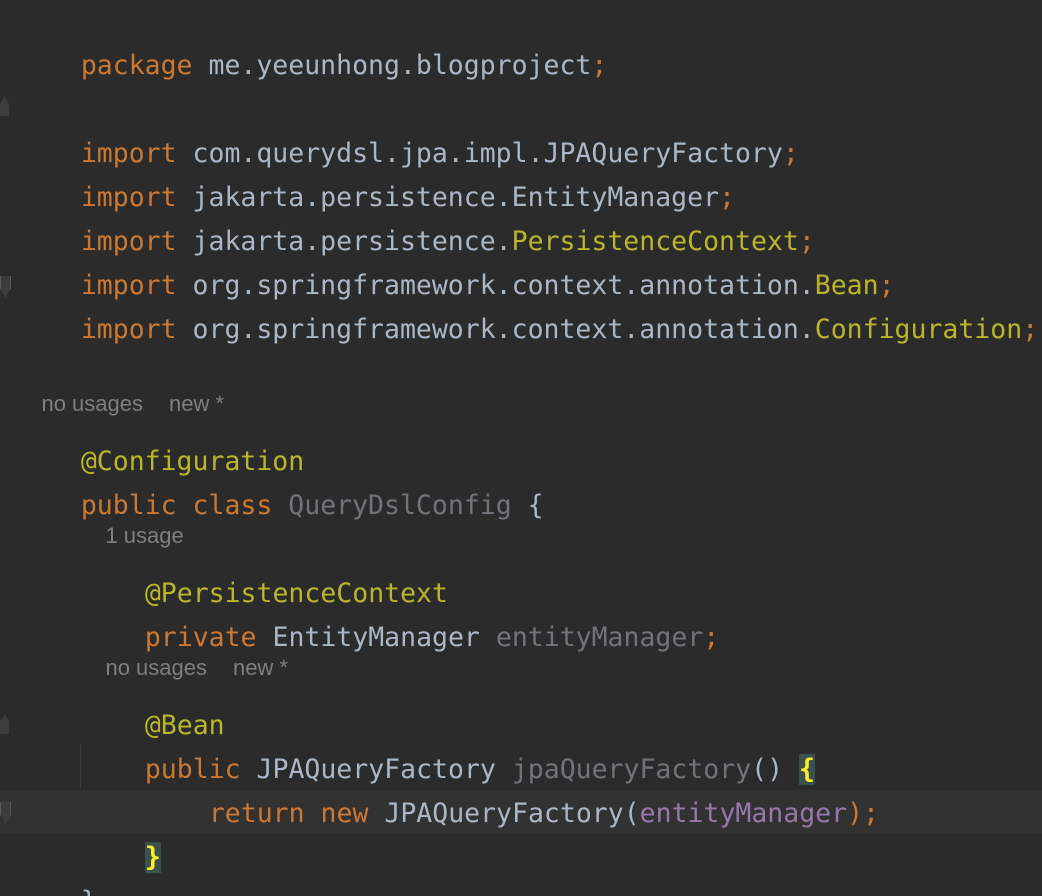 The height and width of the screenshot is (896, 1042). I want to click on import-path: org.springframework.context.annotation., so click(503, 329).